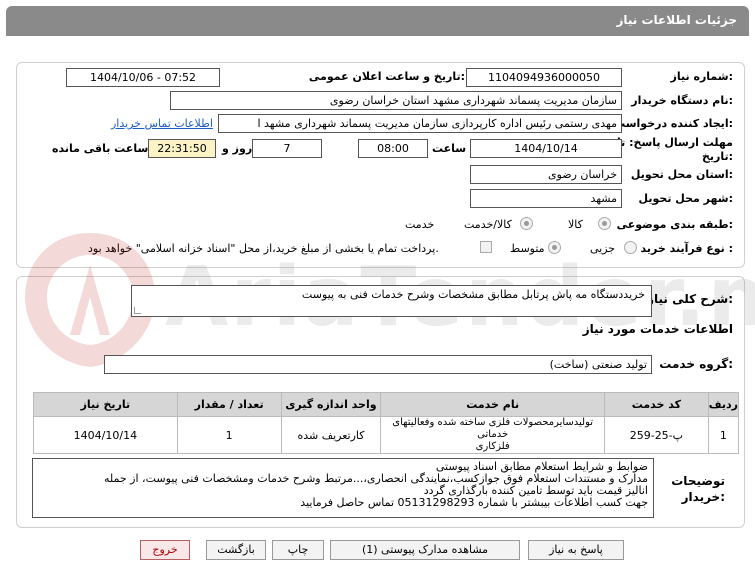 Image resolution: width=755 pixels, height=574 pixels. Describe the element at coordinates (544, 77) in the screenshot. I see `need-number-field: 1104094936000050` at that location.